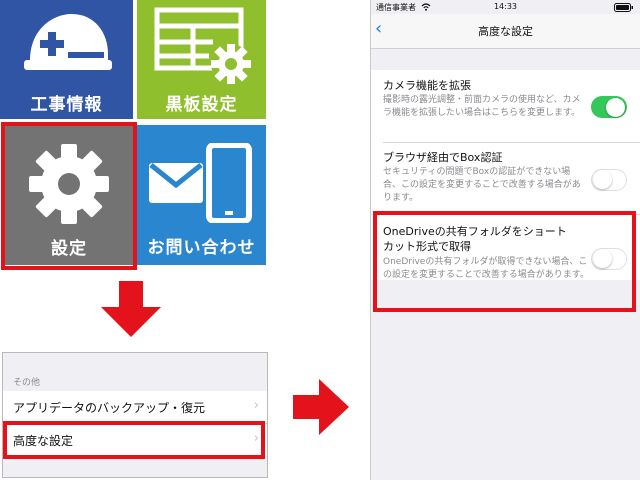 The image size is (640, 480). I want to click on tile-contact: お問い合わせ, so click(201, 195).